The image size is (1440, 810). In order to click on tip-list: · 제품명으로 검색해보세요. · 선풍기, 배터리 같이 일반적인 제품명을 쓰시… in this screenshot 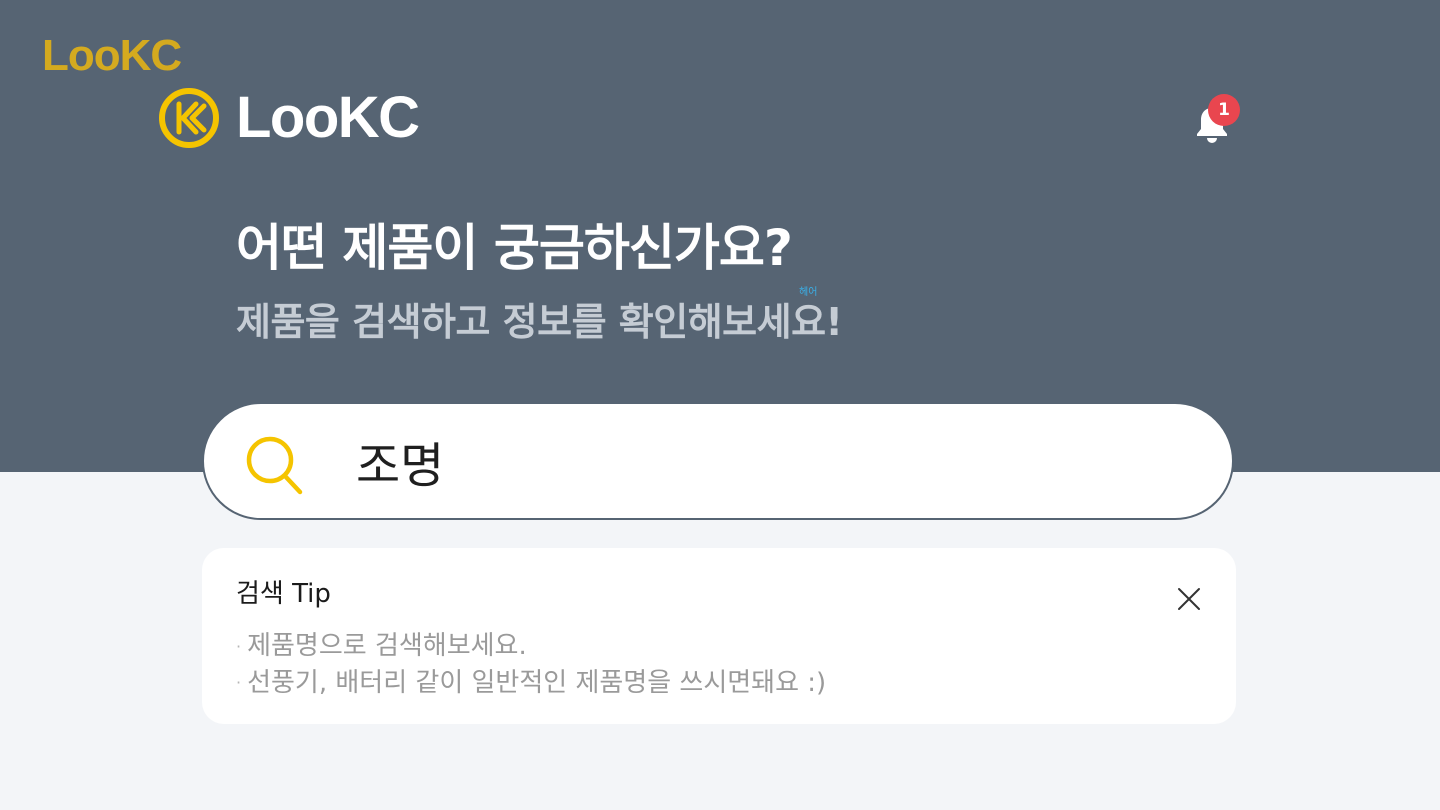, I will do `click(531, 664)`.